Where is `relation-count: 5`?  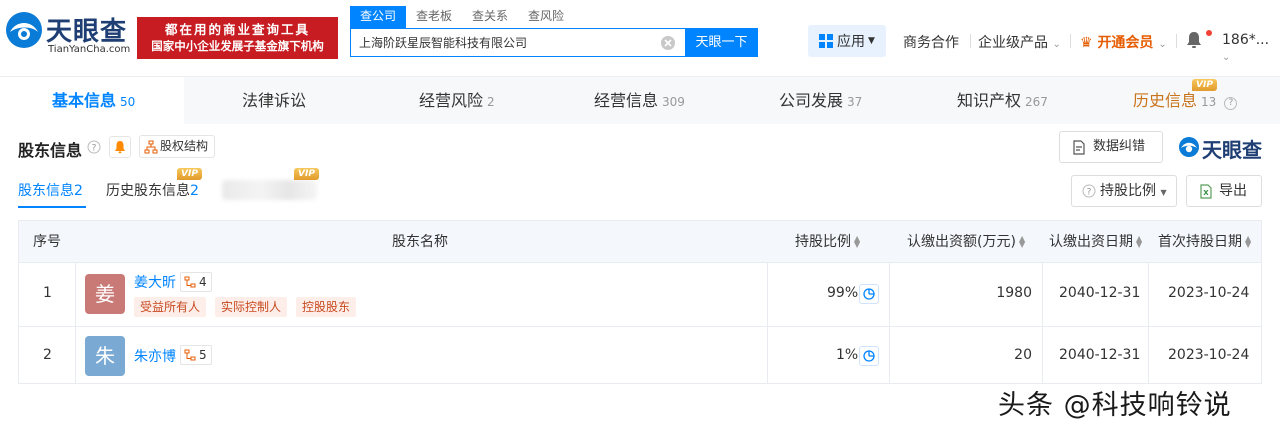 relation-count: 5 is located at coordinates (203, 355).